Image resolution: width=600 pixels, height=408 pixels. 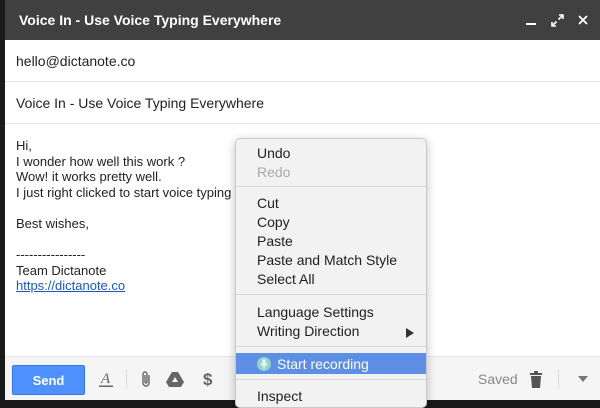 I want to click on menu-item-cut: Cut, so click(x=331, y=202).